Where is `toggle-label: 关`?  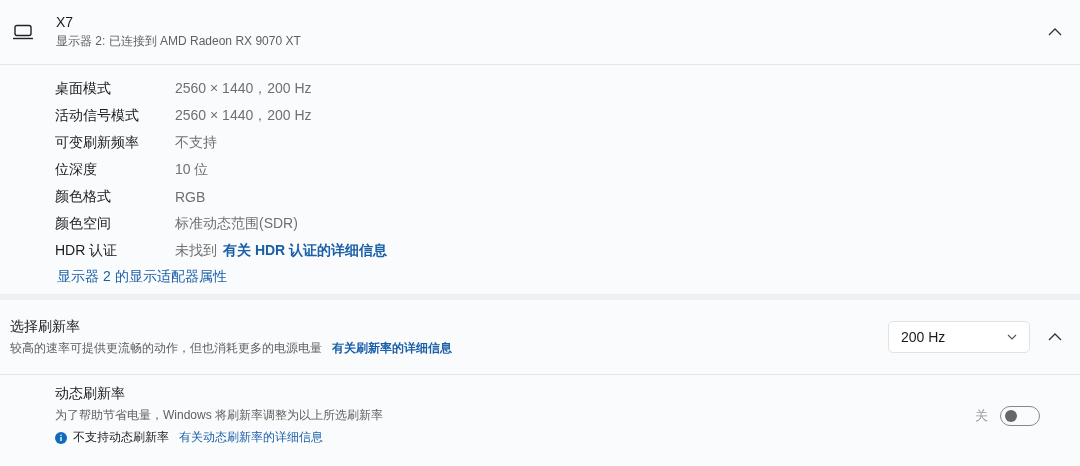 toggle-label: 关 is located at coordinates (981, 415).